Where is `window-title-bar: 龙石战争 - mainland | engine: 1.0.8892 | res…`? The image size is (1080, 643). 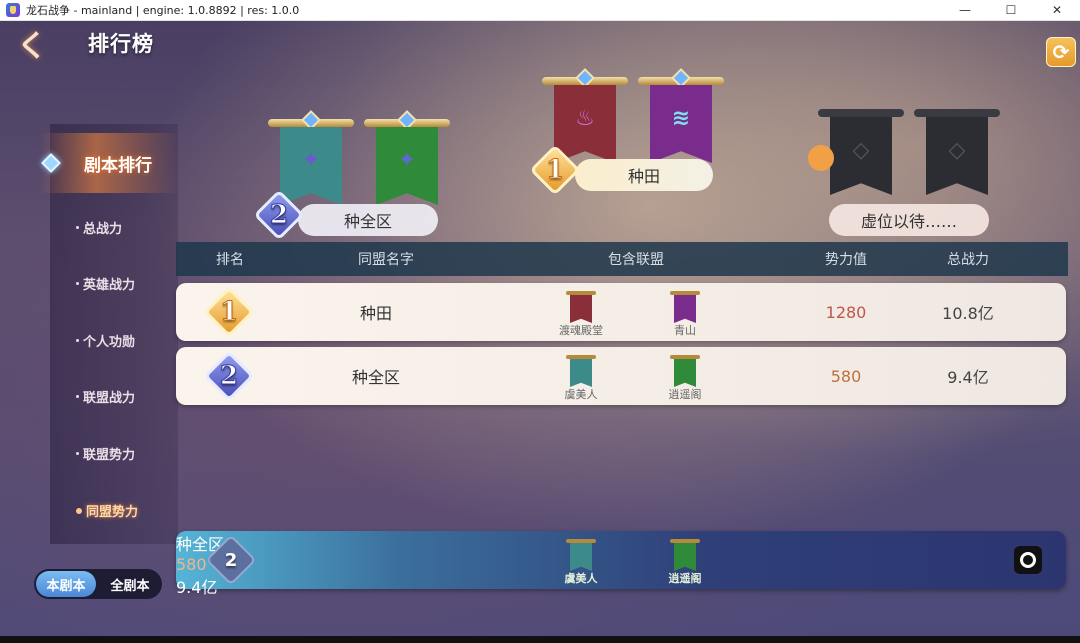
window-title-bar: 龙石战争 - mainland | engine: 1.0.8892 | res… is located at coordinates (540, 10).